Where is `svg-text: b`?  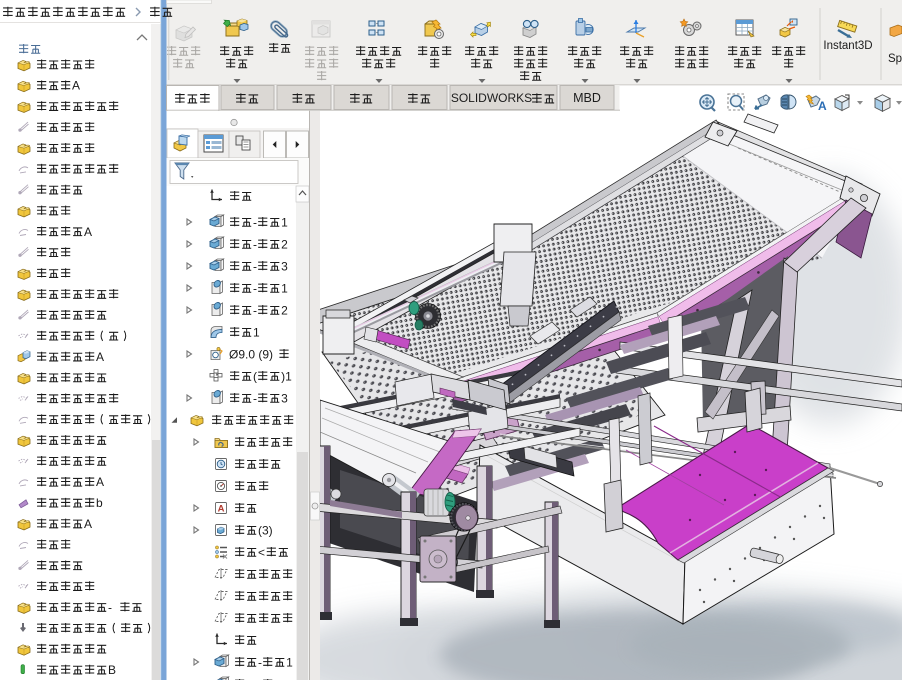
svg-text: b is located at coordinates (99, 503).